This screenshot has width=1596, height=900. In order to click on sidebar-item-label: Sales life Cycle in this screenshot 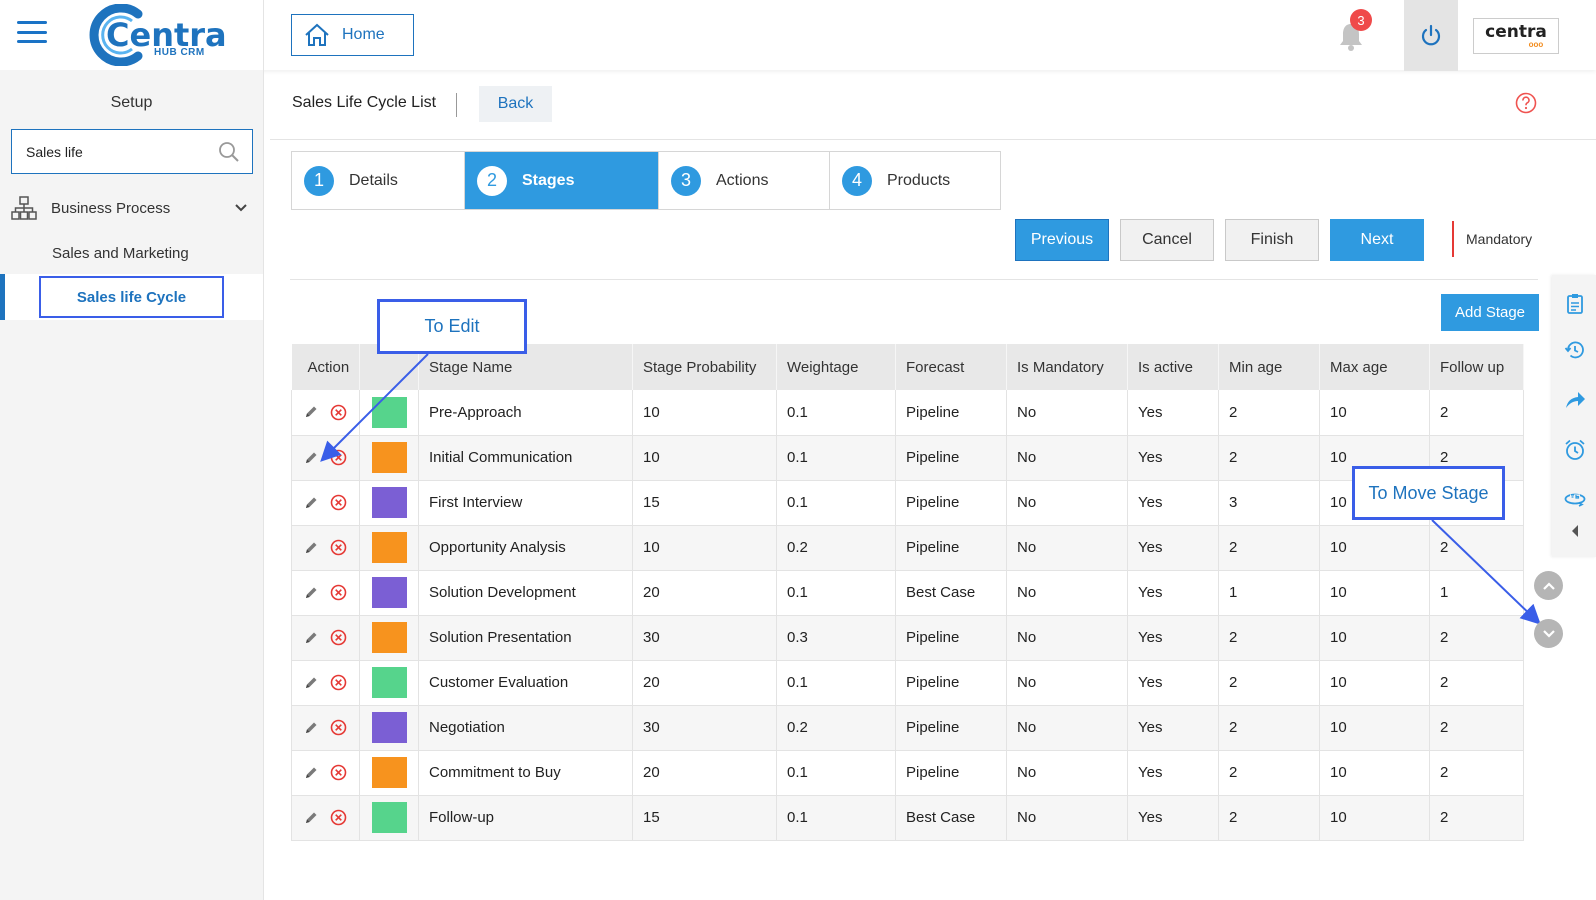, I will do `click(131, 297)`.